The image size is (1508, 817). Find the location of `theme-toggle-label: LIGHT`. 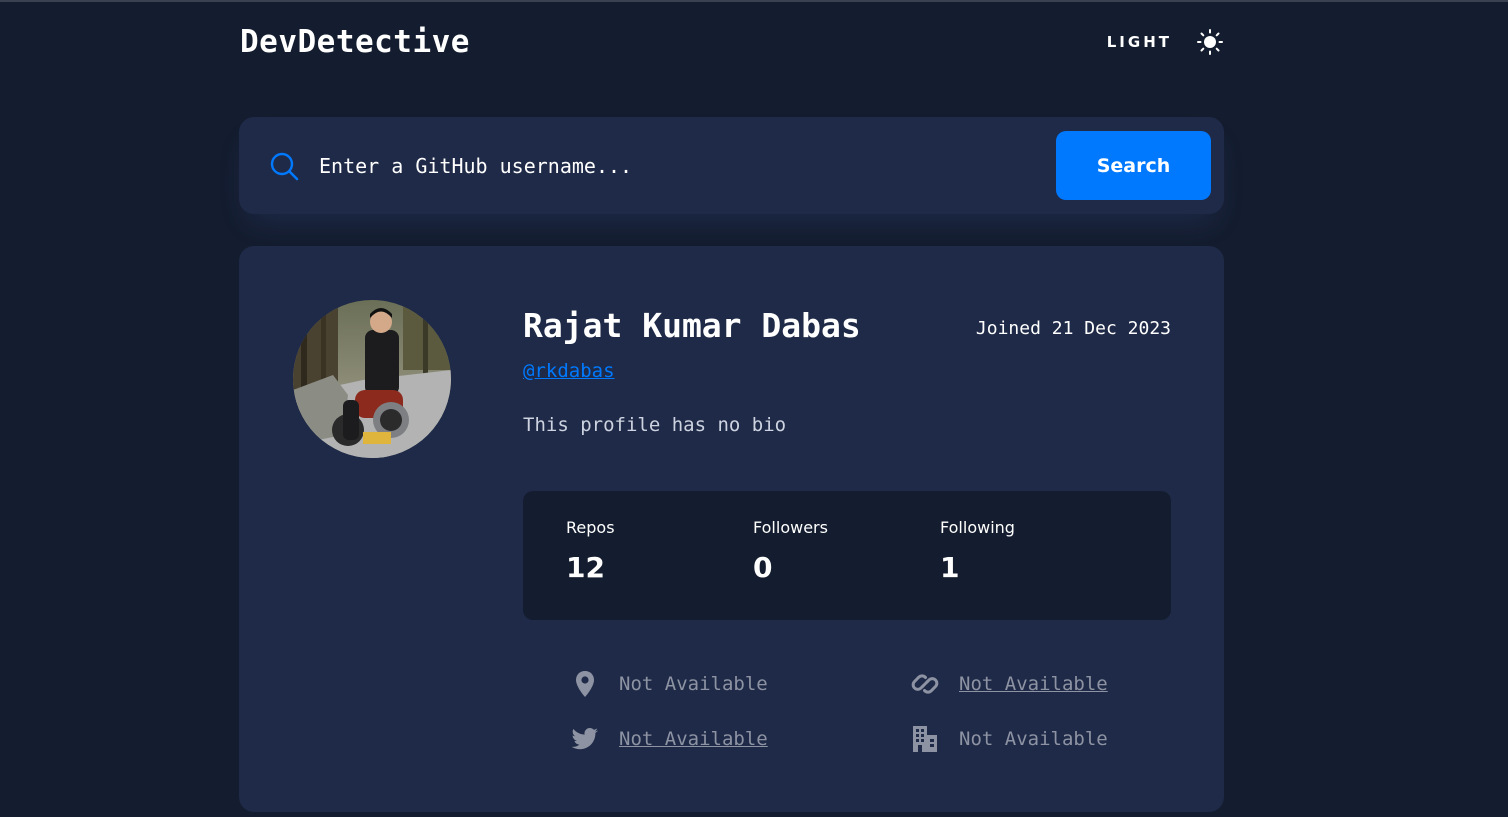

theme-toggle-label: LIGHT is located at coordinates (1139, 42).